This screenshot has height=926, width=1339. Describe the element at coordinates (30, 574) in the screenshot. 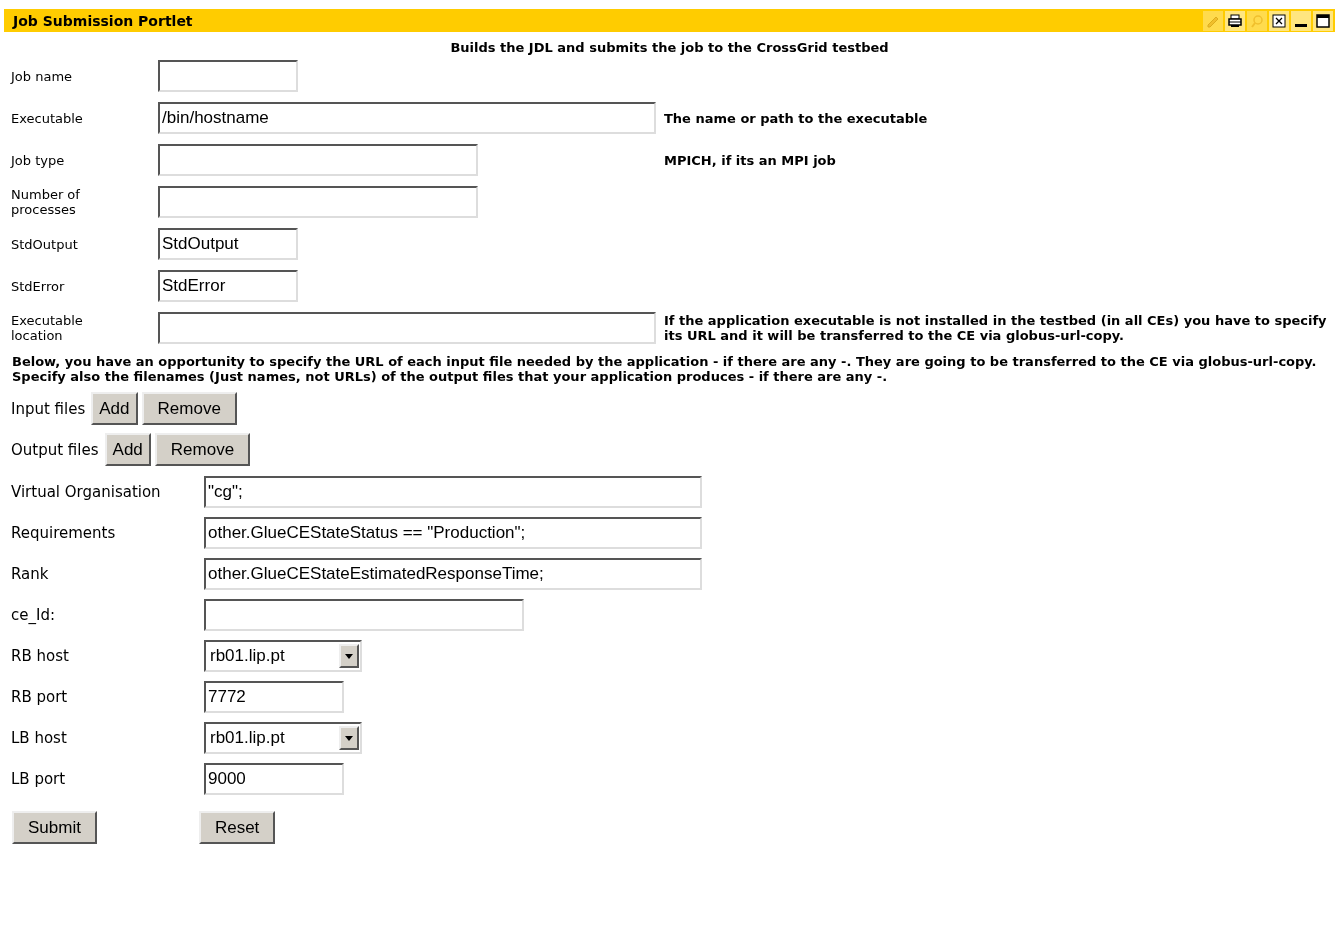

I see `field-label: Rank` at that location.